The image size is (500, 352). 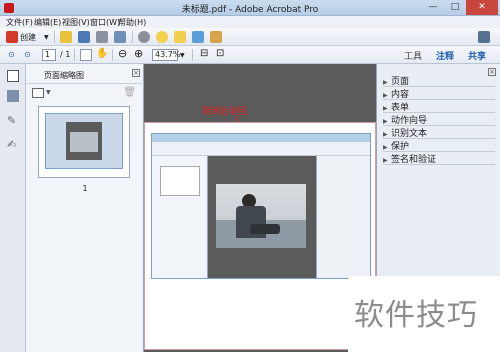 I want to click on comment-icon, so click(x=162, y=37).